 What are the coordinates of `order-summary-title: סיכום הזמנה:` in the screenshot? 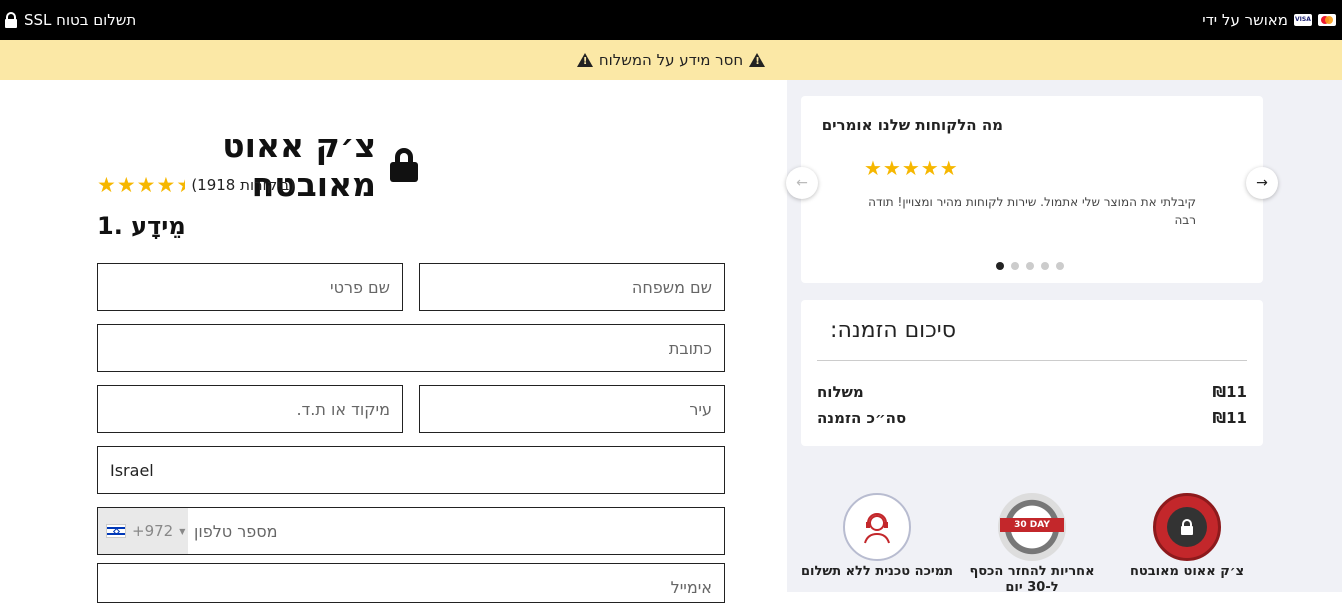 It's located at (893, 330).